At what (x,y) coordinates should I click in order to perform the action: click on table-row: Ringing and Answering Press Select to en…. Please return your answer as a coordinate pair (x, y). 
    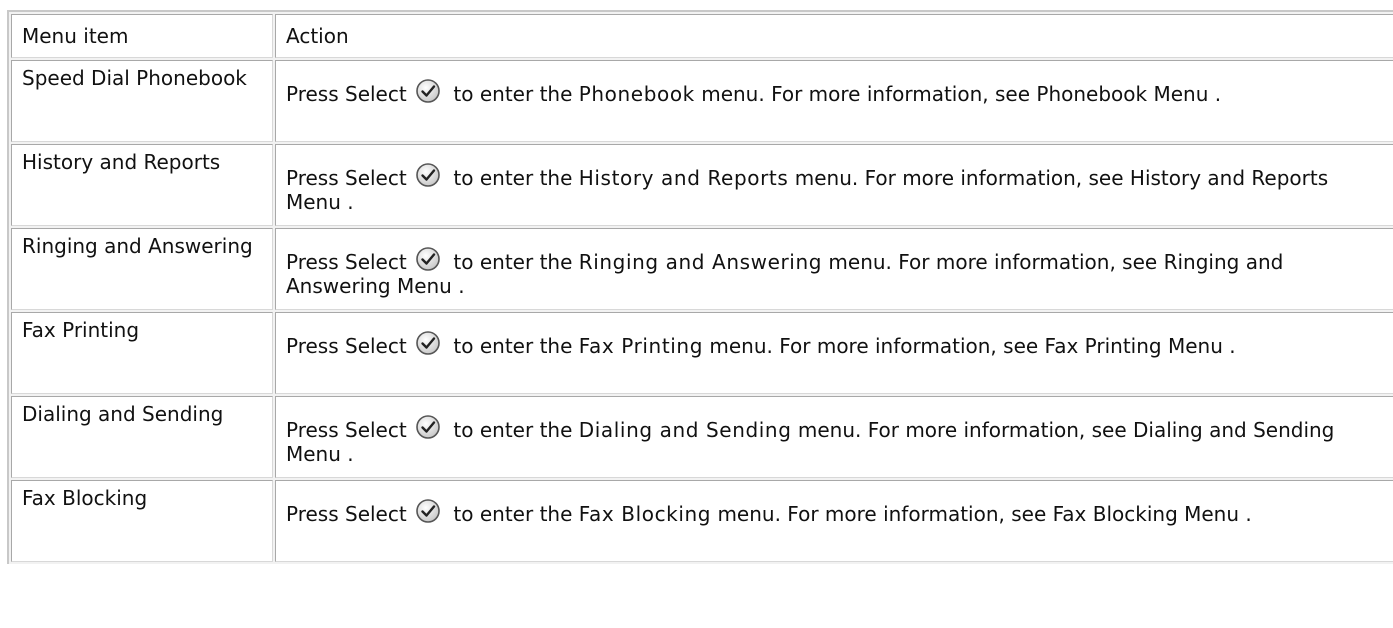
    Looking at the image, I should click on (702, 269).